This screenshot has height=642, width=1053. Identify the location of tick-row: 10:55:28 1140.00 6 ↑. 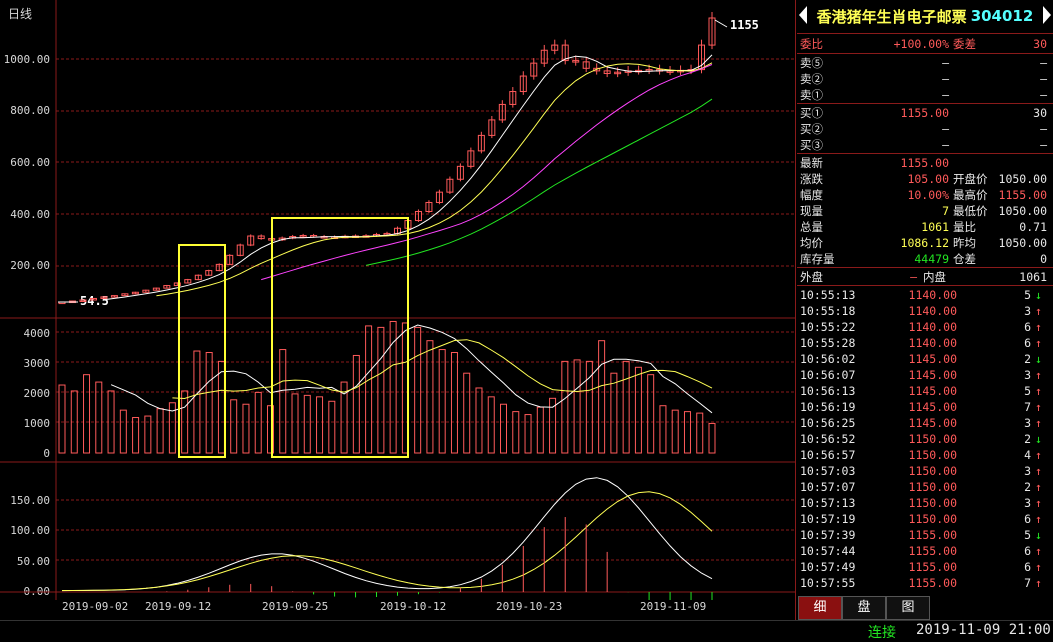
(921, 343).